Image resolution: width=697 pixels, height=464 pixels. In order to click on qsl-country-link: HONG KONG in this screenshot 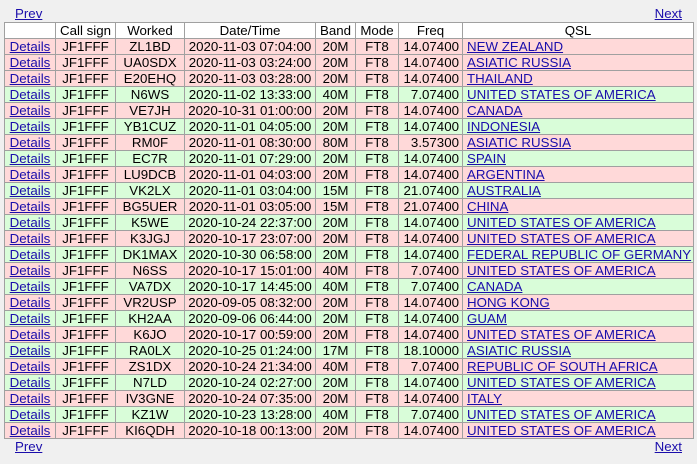, I will do `click(508, 303)`.